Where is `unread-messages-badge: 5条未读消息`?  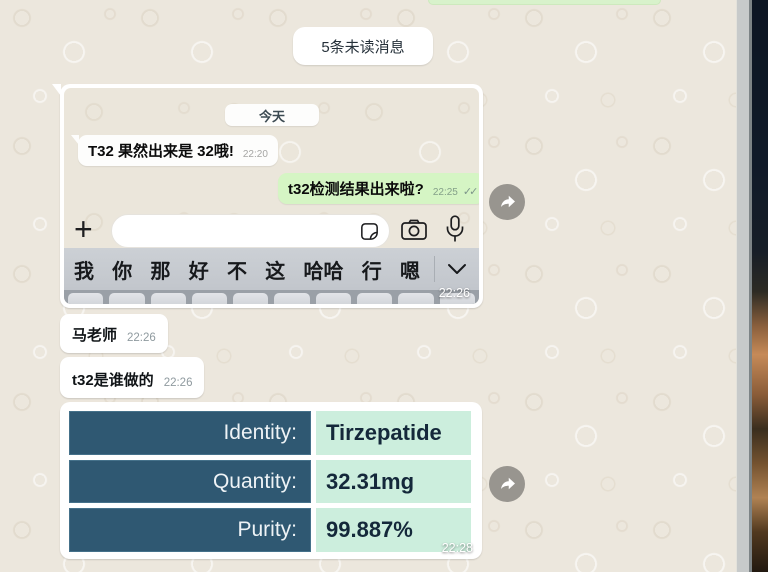
unread-messages-badge: 5条未读消息 is located at coordinates (363, 46).